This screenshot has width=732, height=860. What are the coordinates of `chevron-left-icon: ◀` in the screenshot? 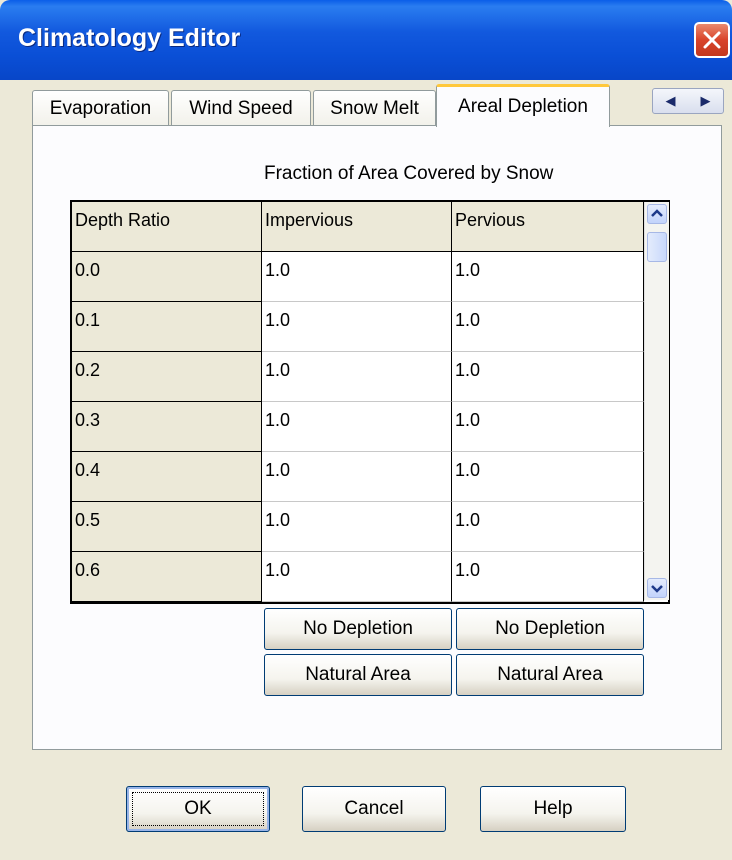 It's located at (670, 101).